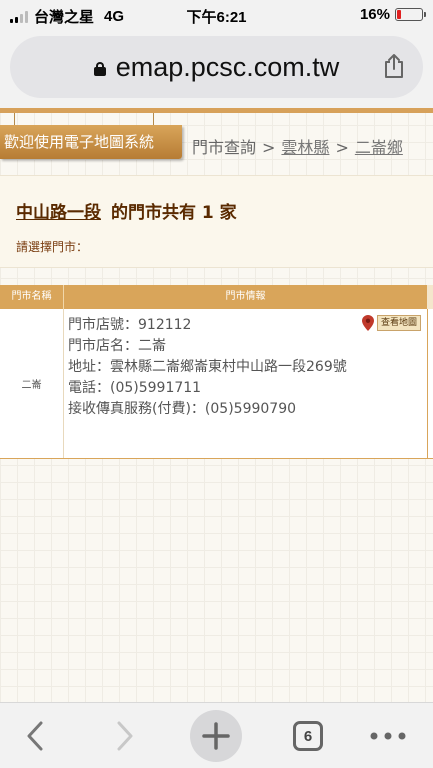  I want to click on view-map-label: 查看地圖, so click(398, 323).